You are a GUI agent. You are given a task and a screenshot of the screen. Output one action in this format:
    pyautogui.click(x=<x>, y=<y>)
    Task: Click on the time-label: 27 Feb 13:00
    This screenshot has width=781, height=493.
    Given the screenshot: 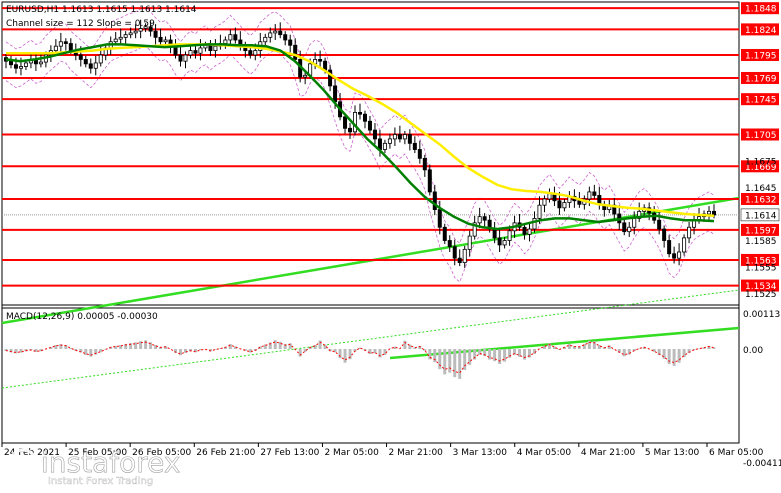 What is the action you would take?
    pyautogui.click(x=289, y=453)
    